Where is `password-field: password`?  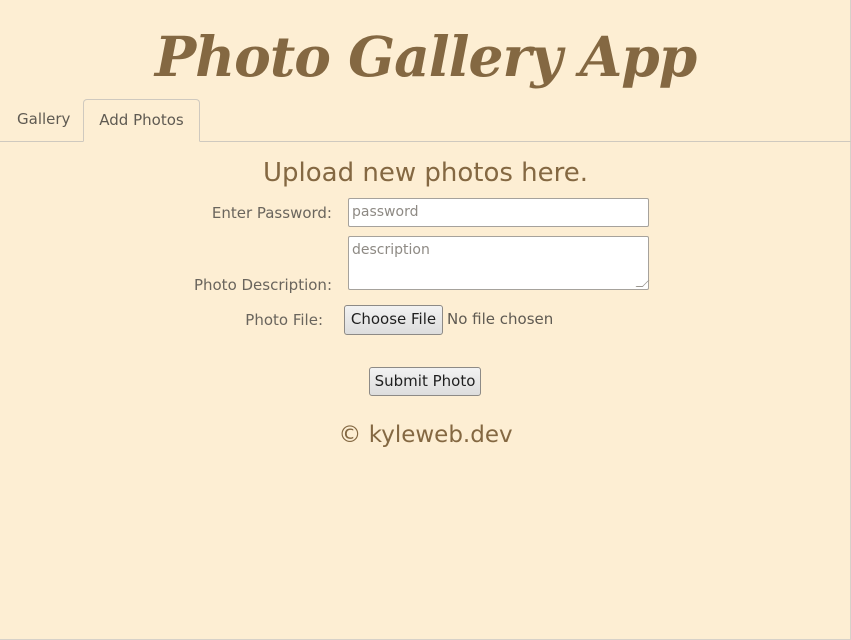 password-field: password is located at coordinates (498, 212).